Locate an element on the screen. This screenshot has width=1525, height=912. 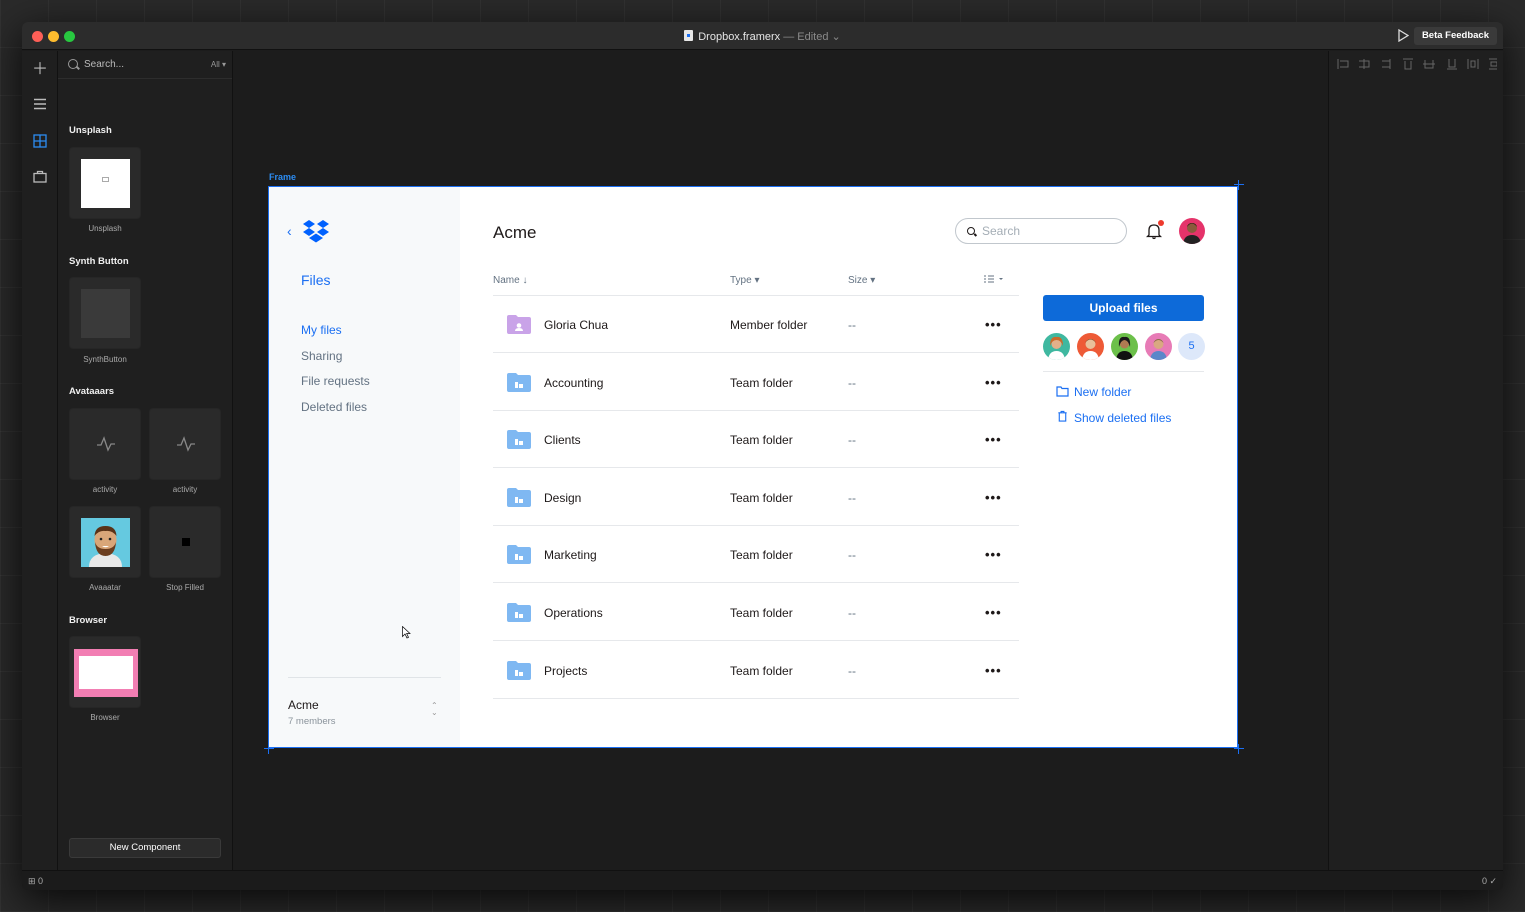
divider is located at coordinates (364, 677).